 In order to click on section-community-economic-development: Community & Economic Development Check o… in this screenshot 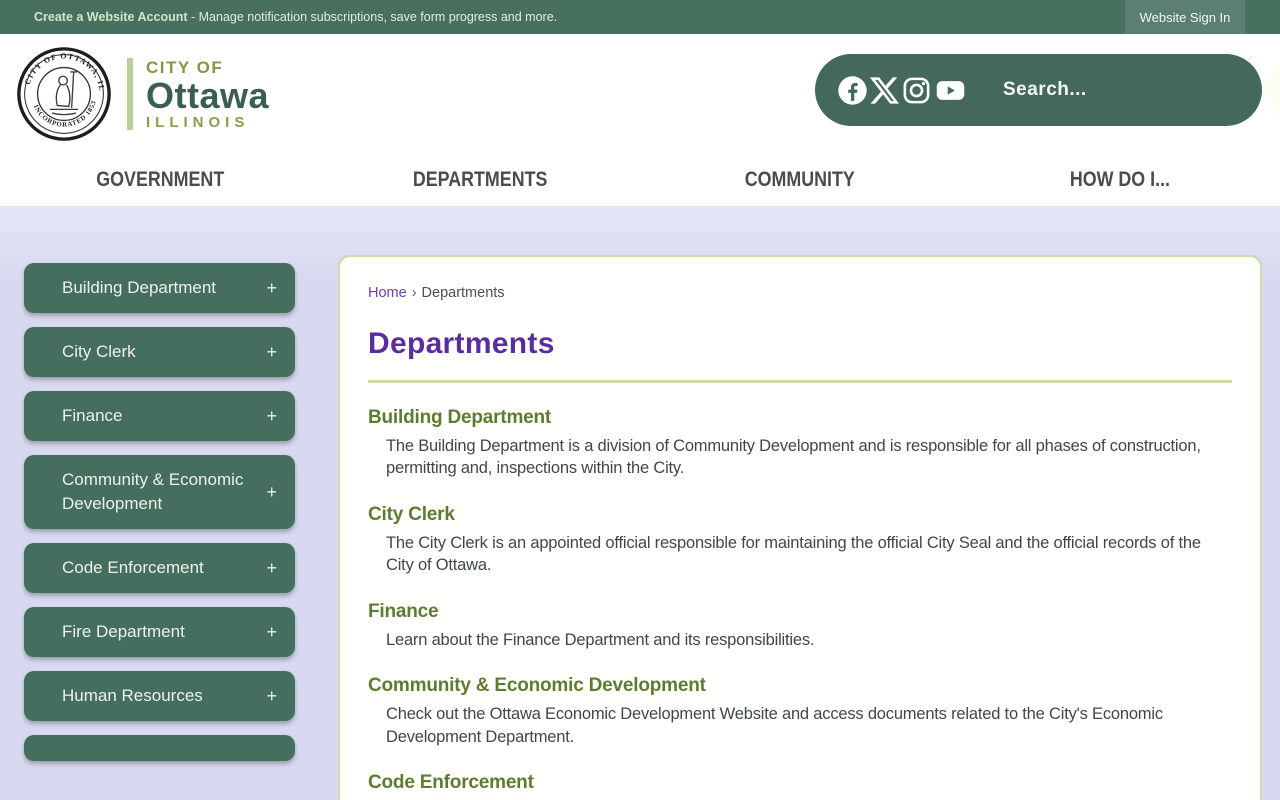, I will do `click(800, 711)`.